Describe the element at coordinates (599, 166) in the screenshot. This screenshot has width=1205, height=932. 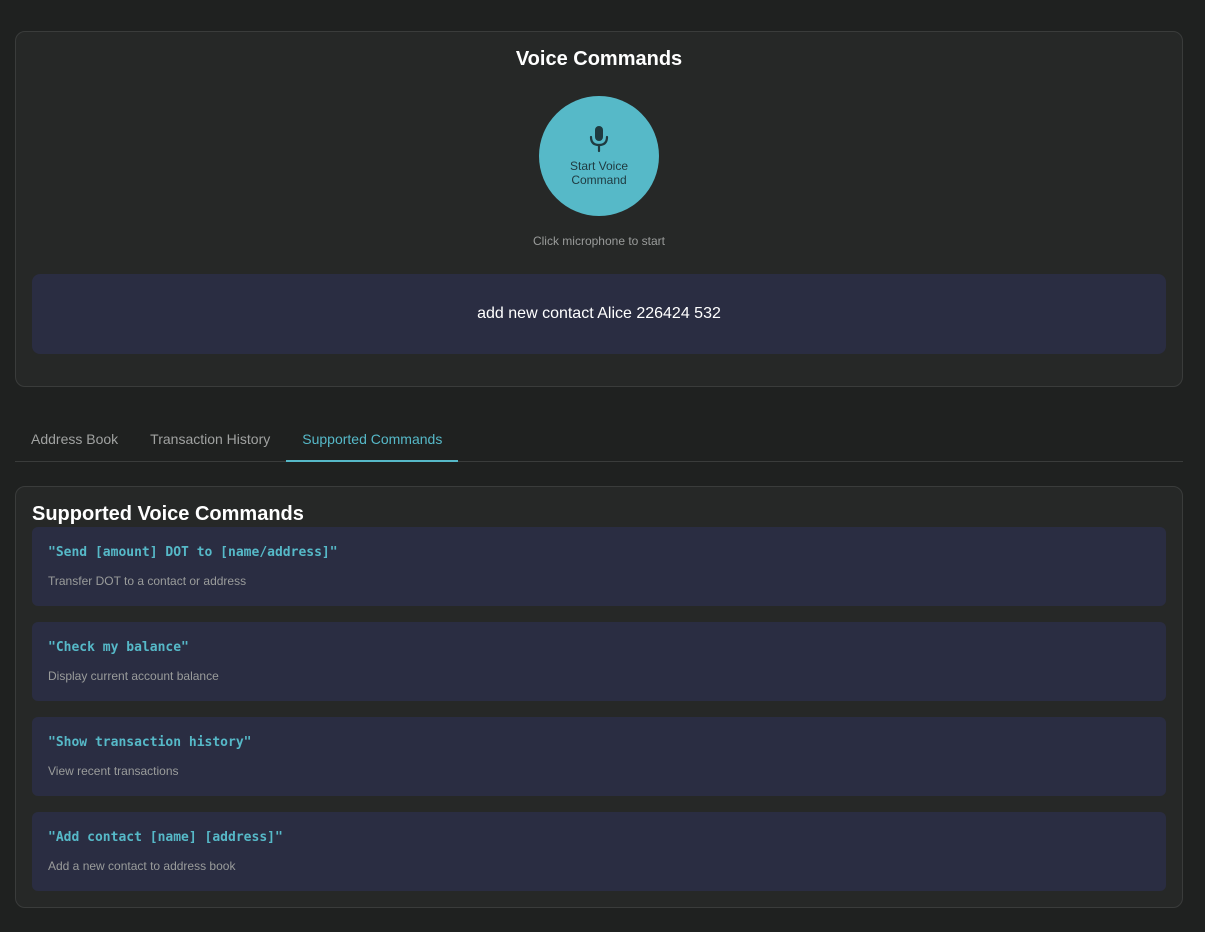
I see `mic-label-line1: Start Voice` at that location.